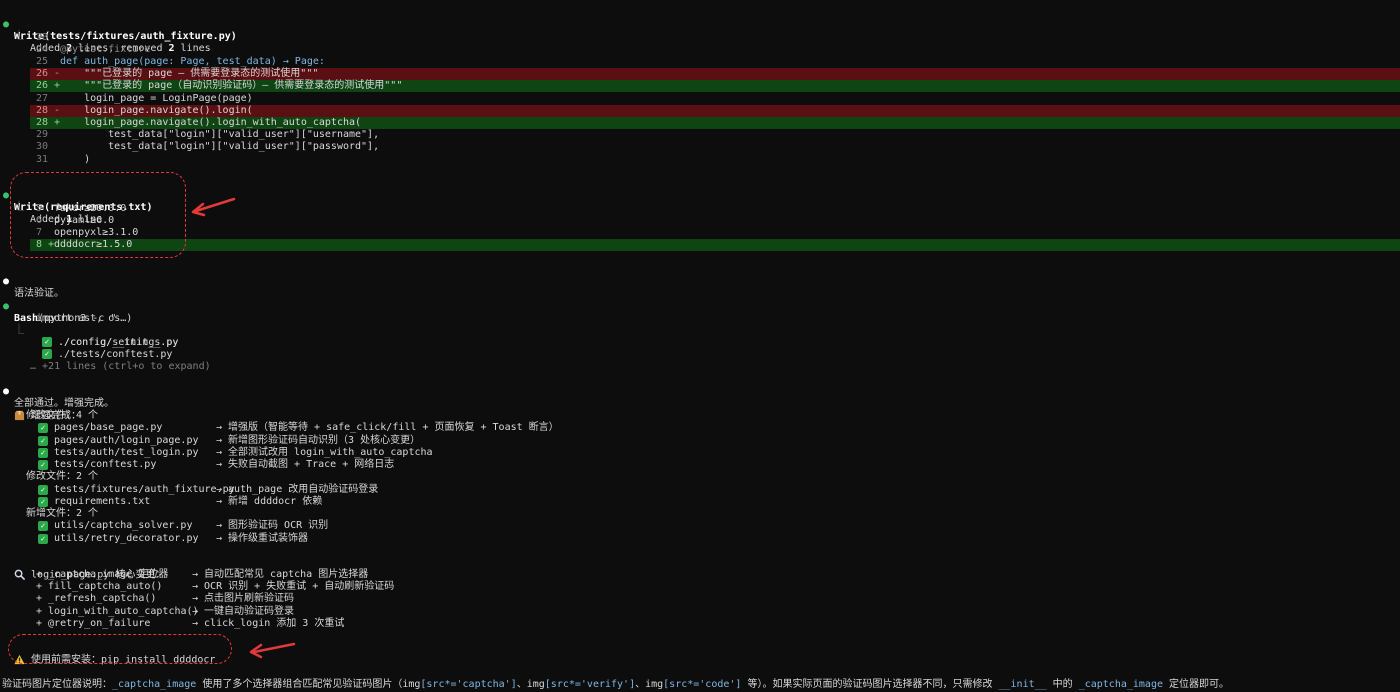 Image resolution: width=1400 pixels, height=692 pixels. What do you see at coordinates (62, 415) in the screenshot?
I see `summary-group-label: 修改文件：4 个` at bounding box center [62, 415].